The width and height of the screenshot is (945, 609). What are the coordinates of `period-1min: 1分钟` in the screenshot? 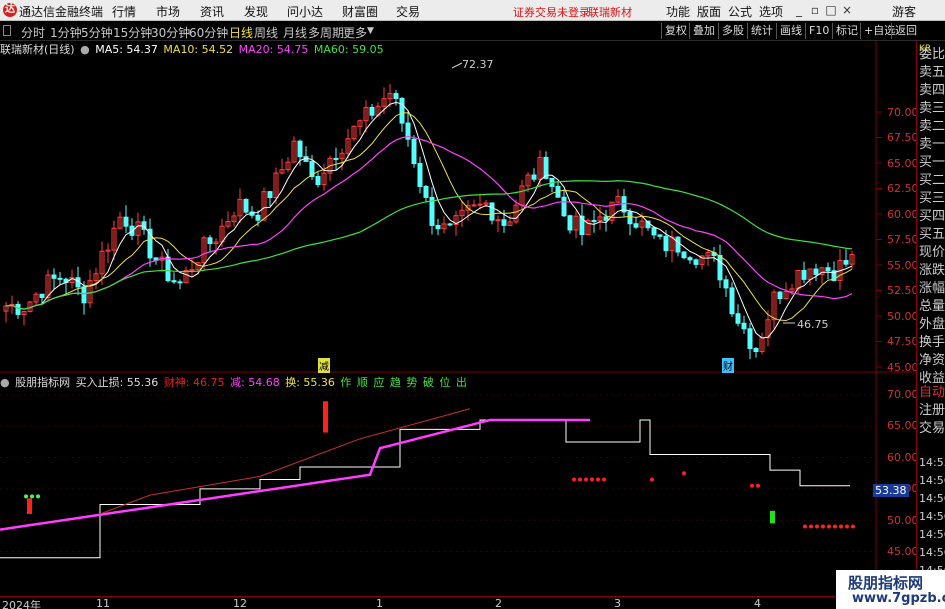 It's located at (66, 32).